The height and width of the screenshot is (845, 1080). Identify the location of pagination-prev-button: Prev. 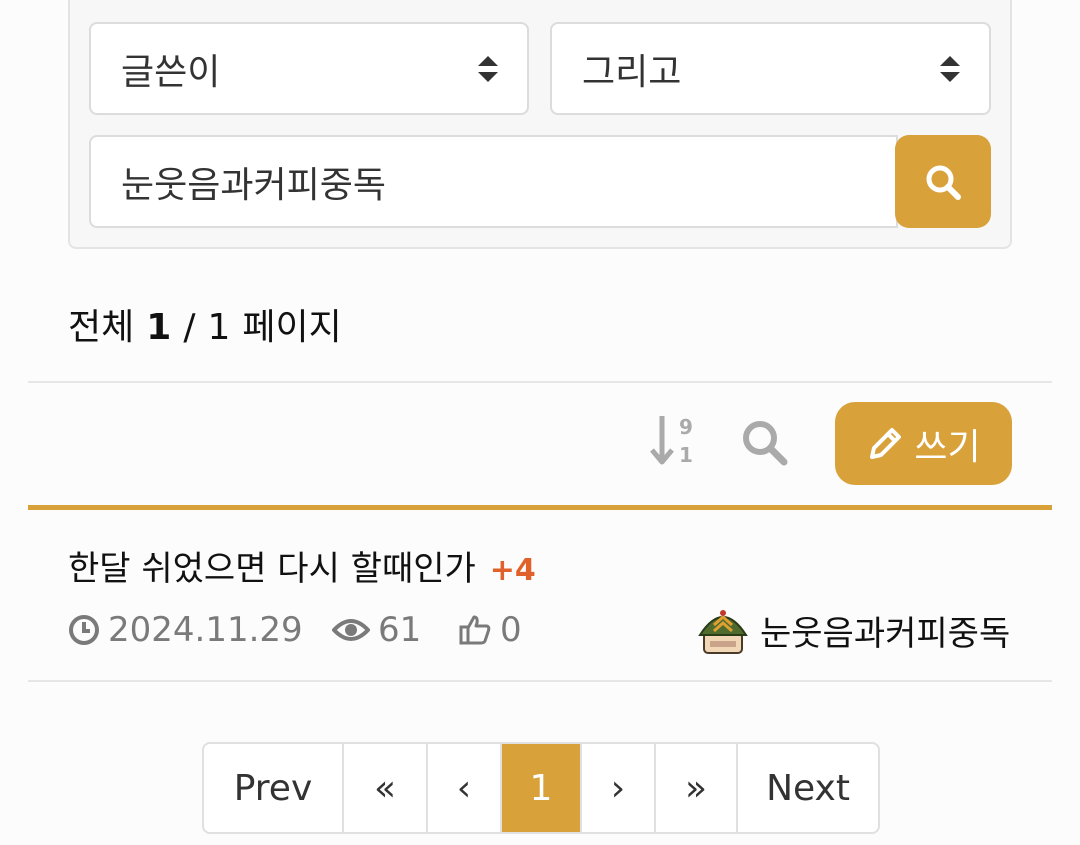
(273, 788).